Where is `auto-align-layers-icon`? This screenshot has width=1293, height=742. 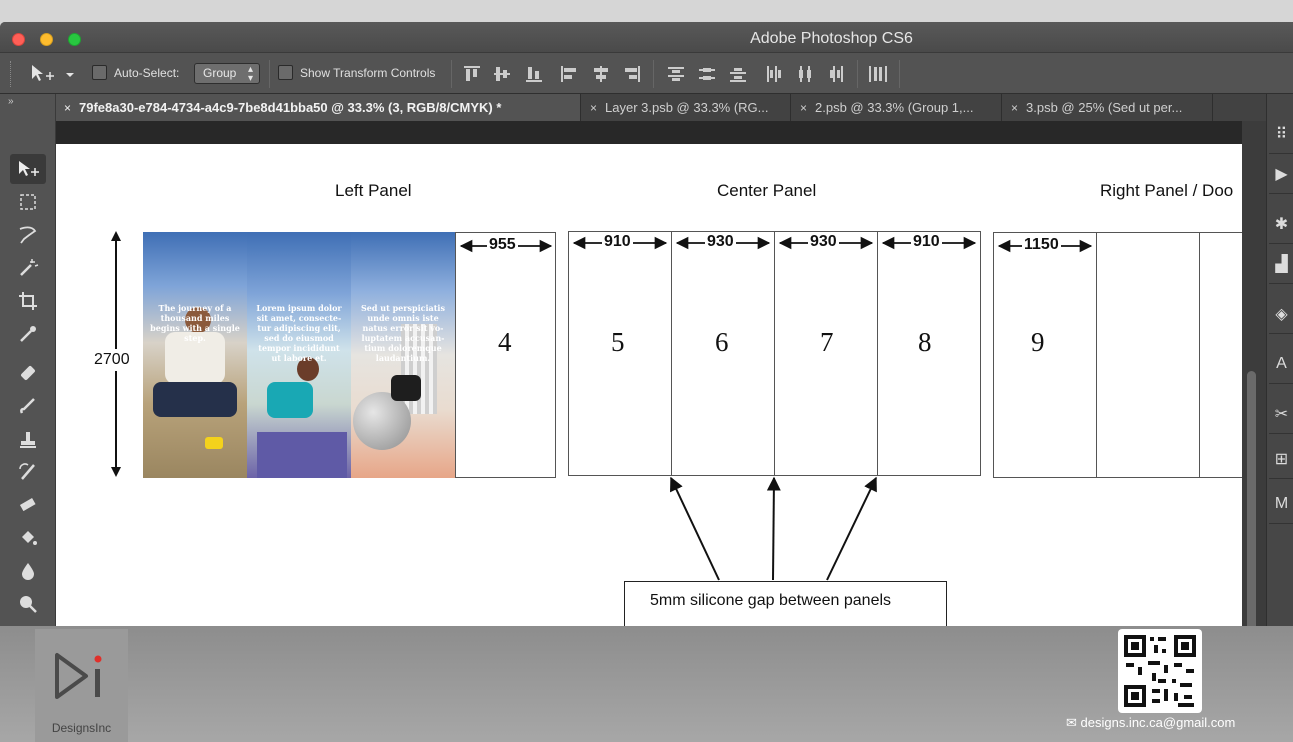 auto-align-layers-icon is located at coordinates (878, 74).